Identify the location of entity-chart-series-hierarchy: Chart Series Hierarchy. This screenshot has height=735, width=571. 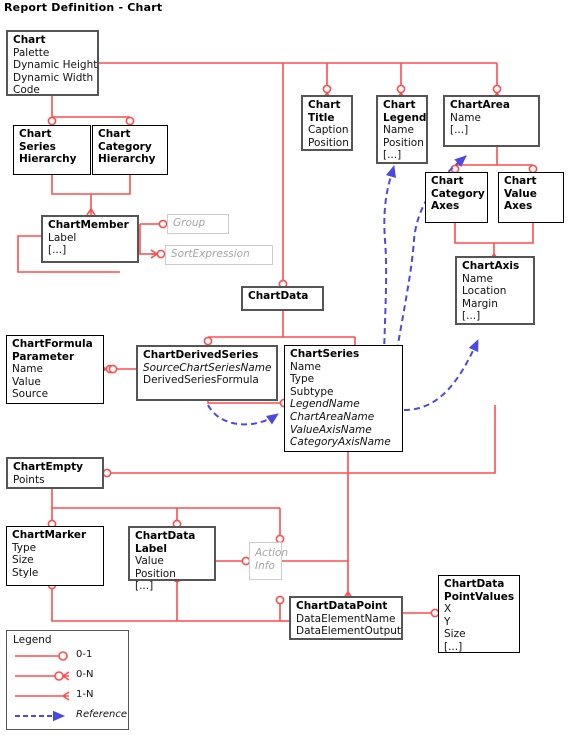
(52, 150).